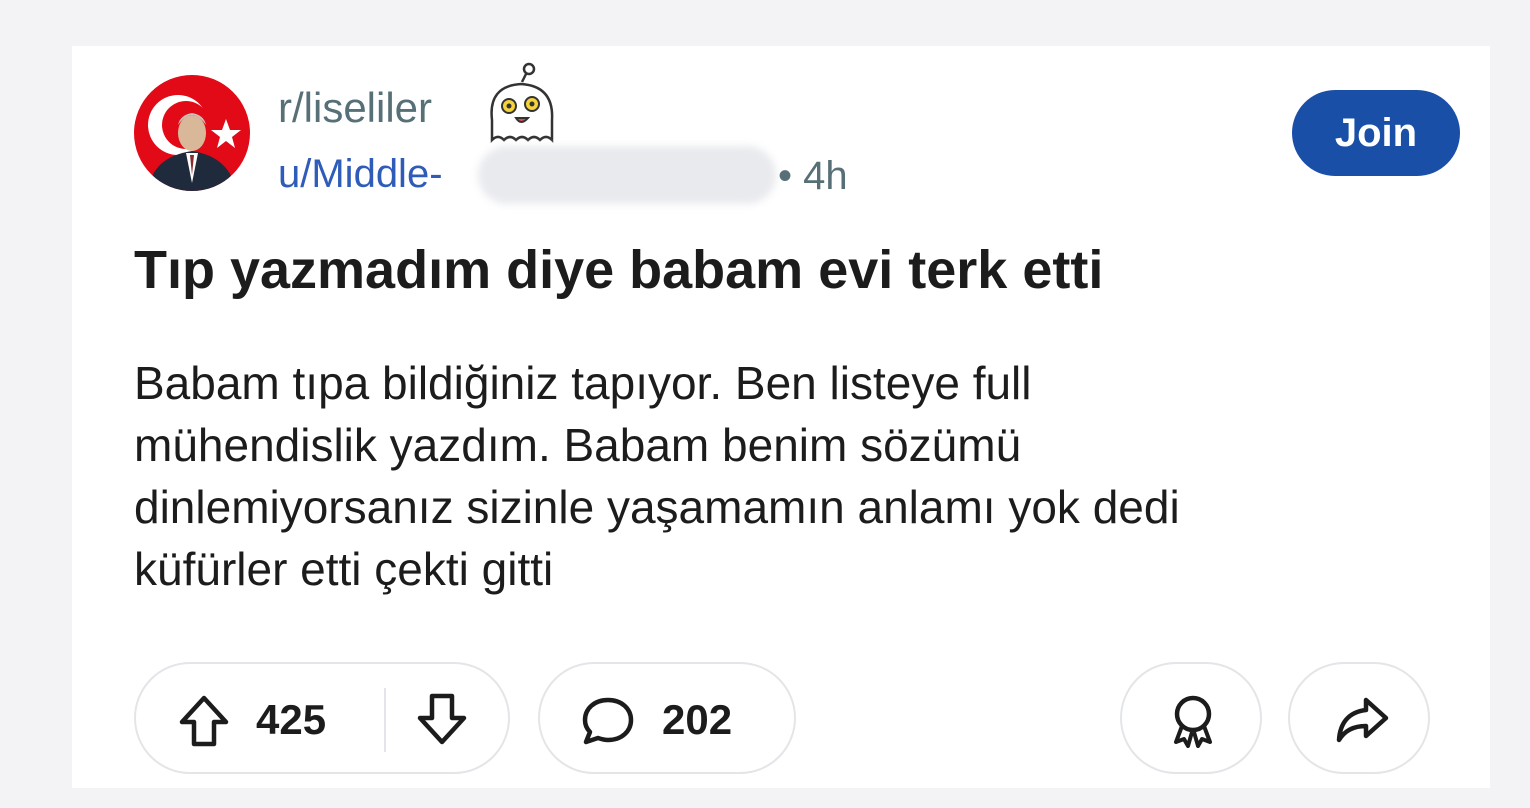 This screenshot has height=808, width=1530. I want to click on subreddit-avatar, so click(192, 133).